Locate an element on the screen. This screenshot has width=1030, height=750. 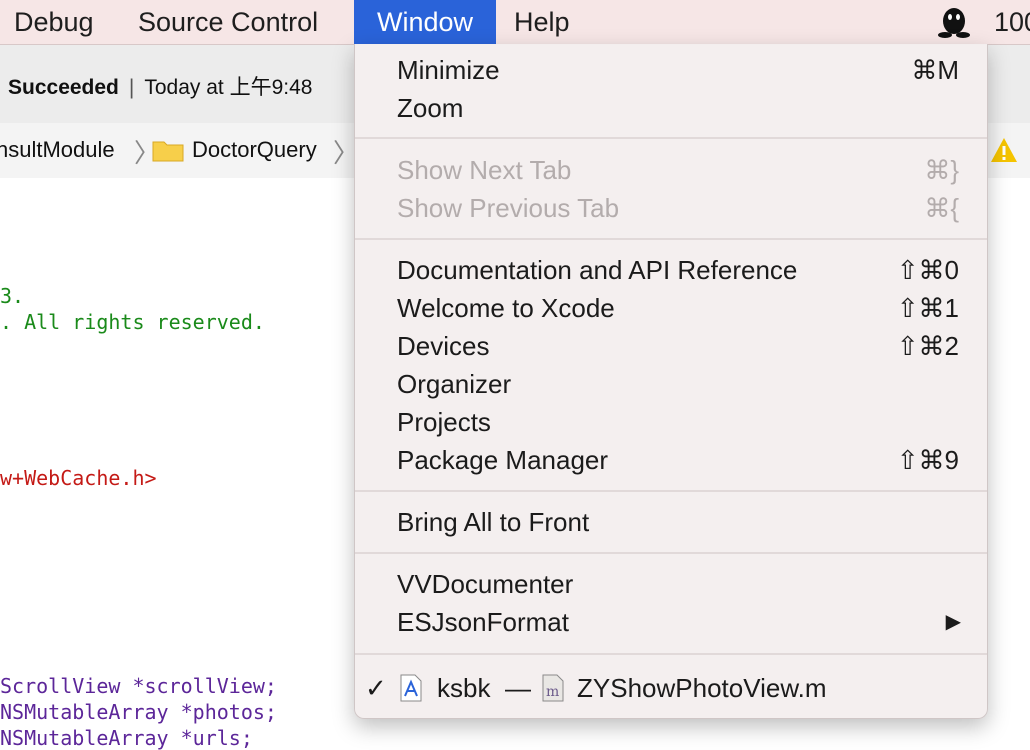
code-line: . All rights reserved. is located at coordinates (132, 322).